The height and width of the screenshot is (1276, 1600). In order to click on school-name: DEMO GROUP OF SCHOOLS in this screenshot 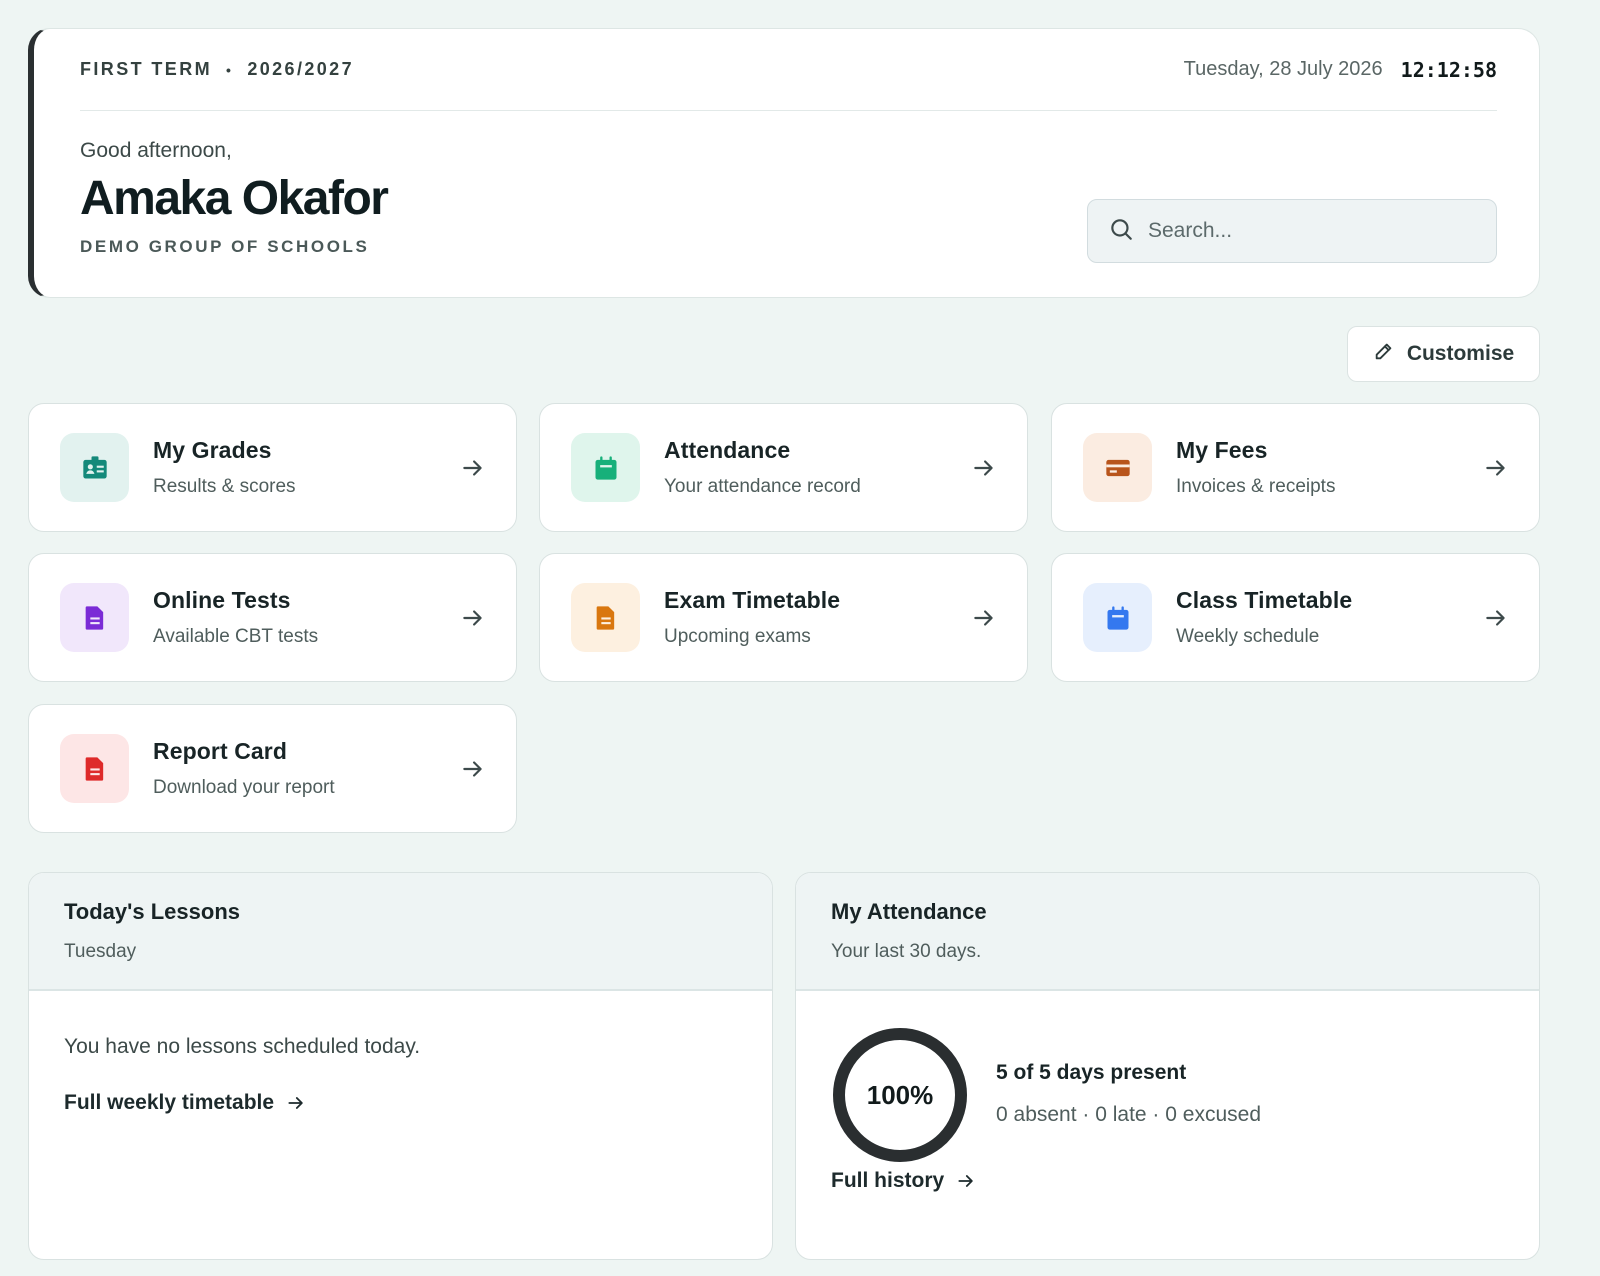, I will do `click(225, 246)`.